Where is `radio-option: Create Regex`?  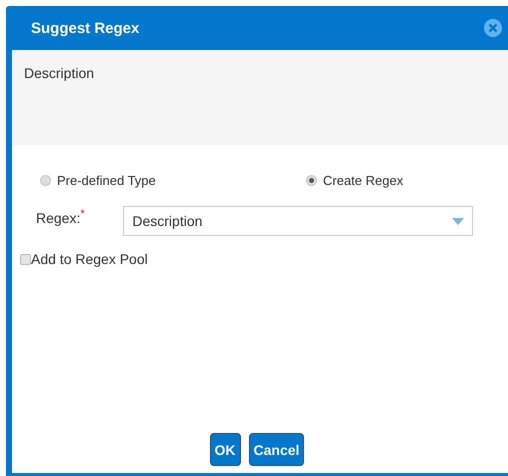 radio-option: Create Regex is located at coordinates (355, 180).